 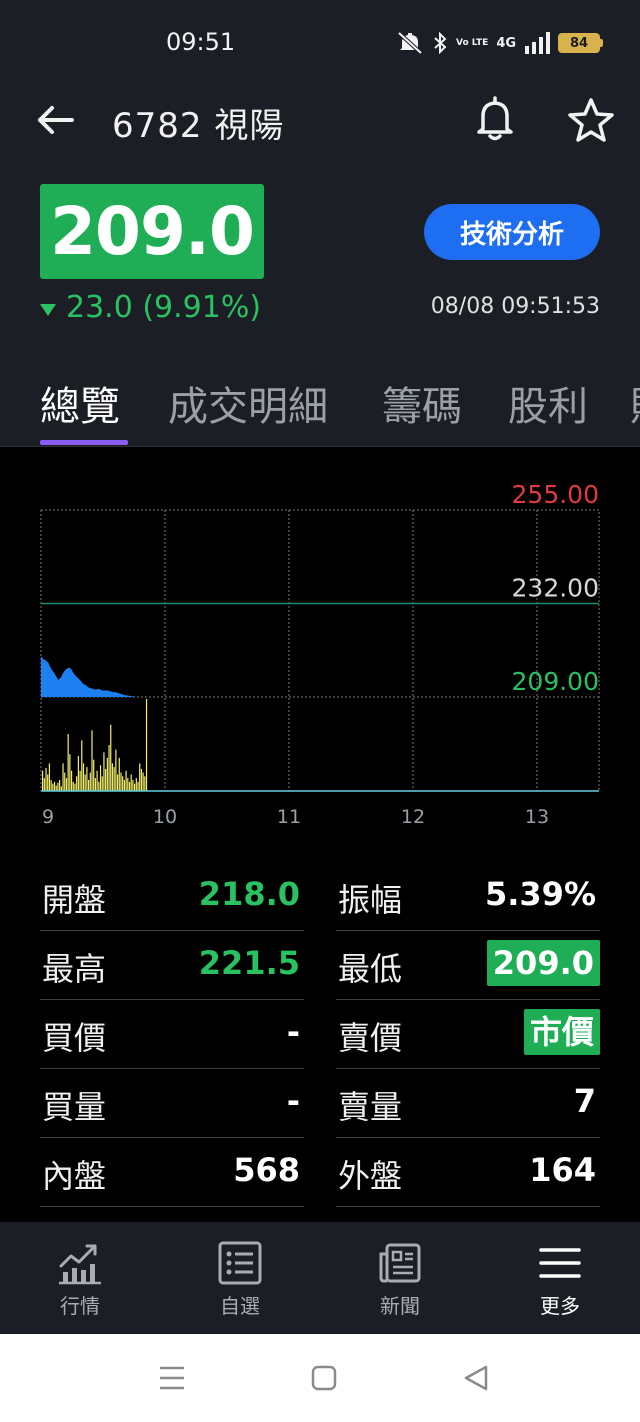 I want to click on chart-x-tick-label: 11, so click(x=289, y=817).